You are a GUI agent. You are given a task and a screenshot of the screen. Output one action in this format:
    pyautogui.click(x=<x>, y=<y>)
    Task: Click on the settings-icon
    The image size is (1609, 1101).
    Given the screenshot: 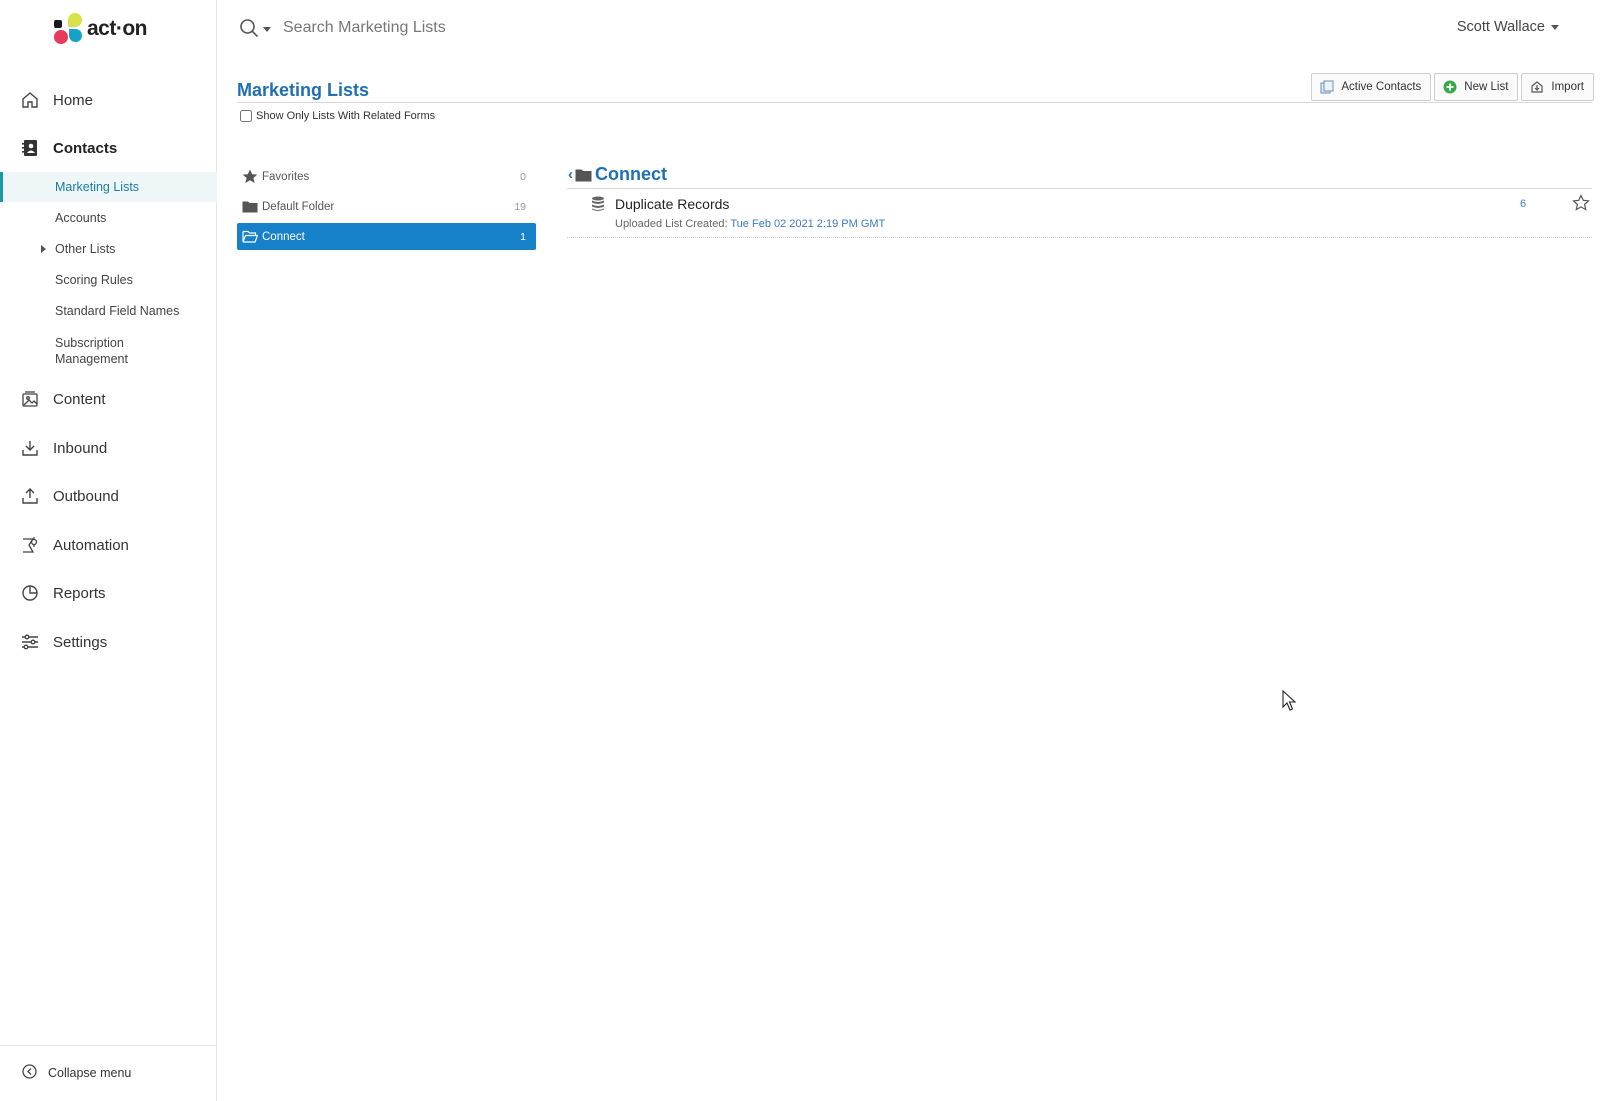 What is the action you would take?
    pyautogui.click(x=30, y=642)
    